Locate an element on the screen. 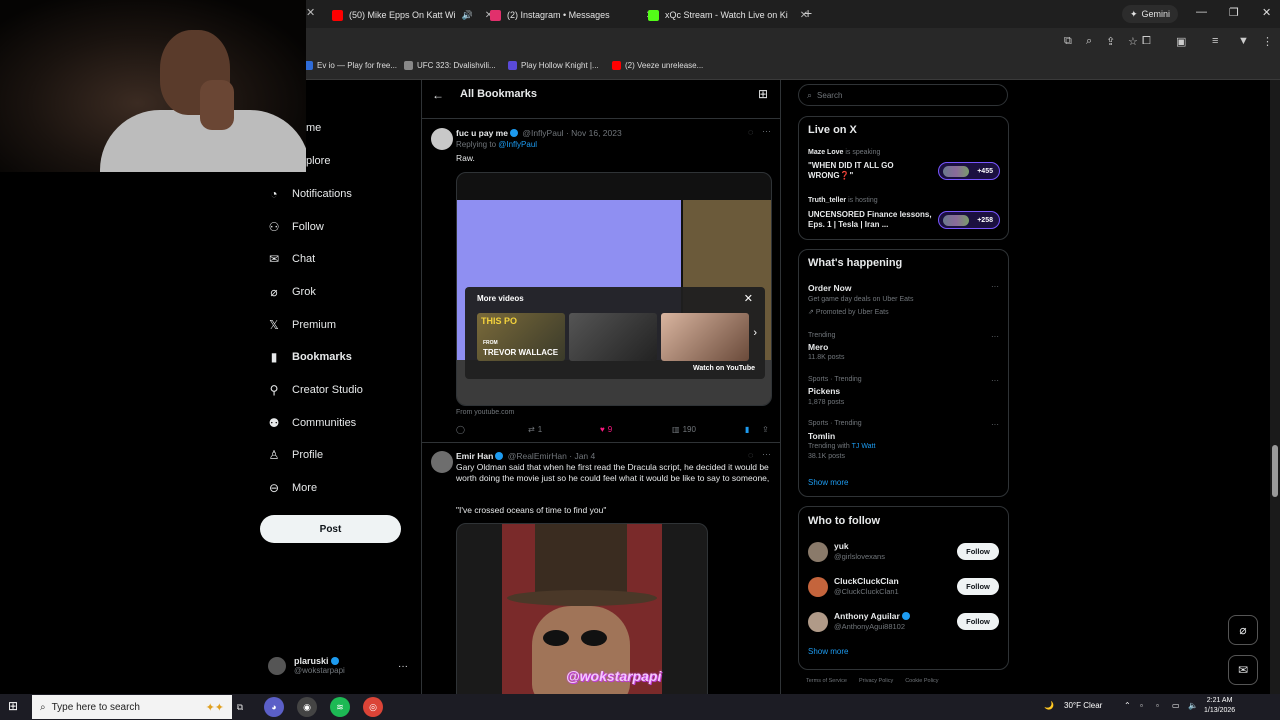 Image resolution: width=1280 pixels, height=720 pixels. like-button: ♥ 9 is located at coordinates (606, 429).